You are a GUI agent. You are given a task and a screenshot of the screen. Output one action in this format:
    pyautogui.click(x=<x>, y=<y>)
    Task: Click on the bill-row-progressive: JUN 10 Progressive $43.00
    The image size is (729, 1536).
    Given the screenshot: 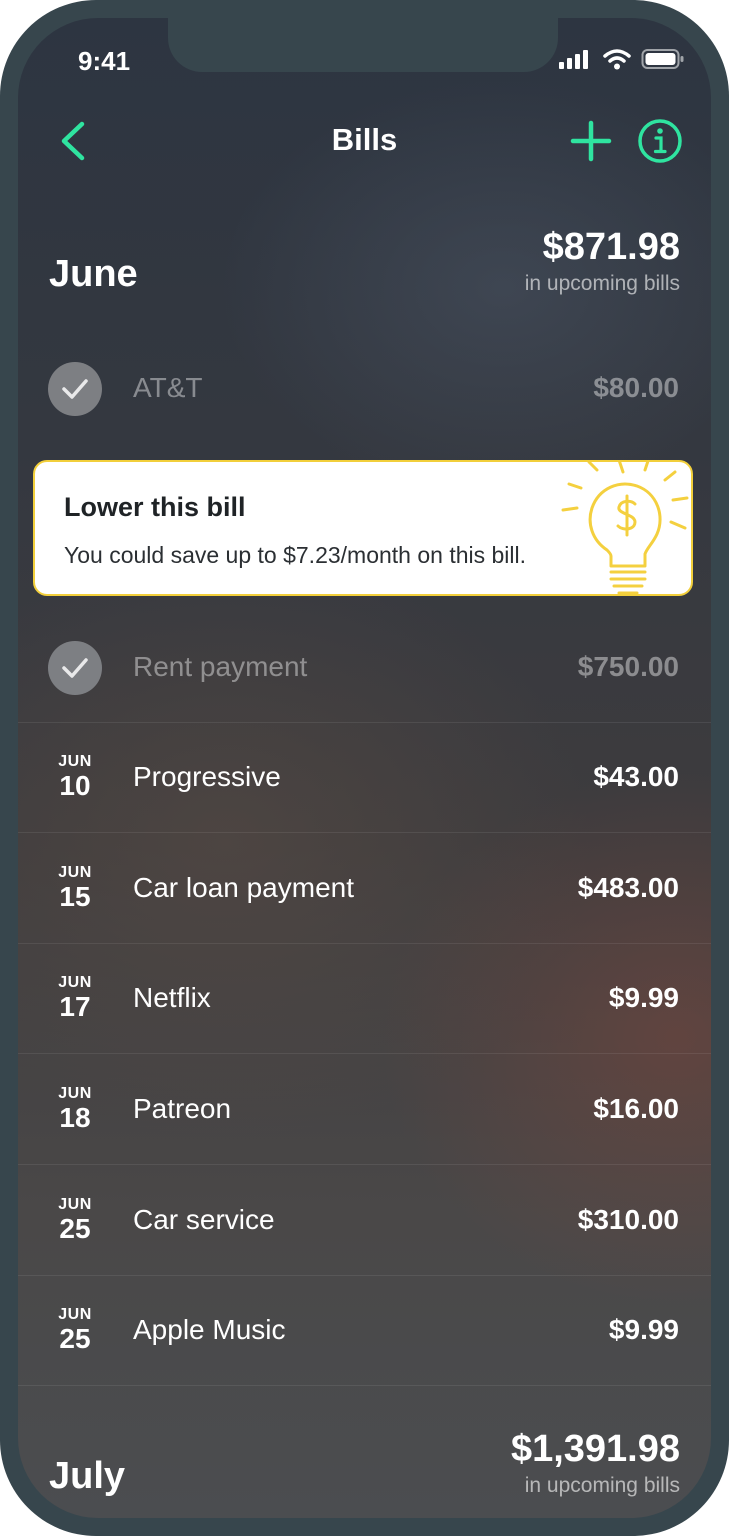 What is the action you would take?
    pyautogui.click(x=364, y=778)
    